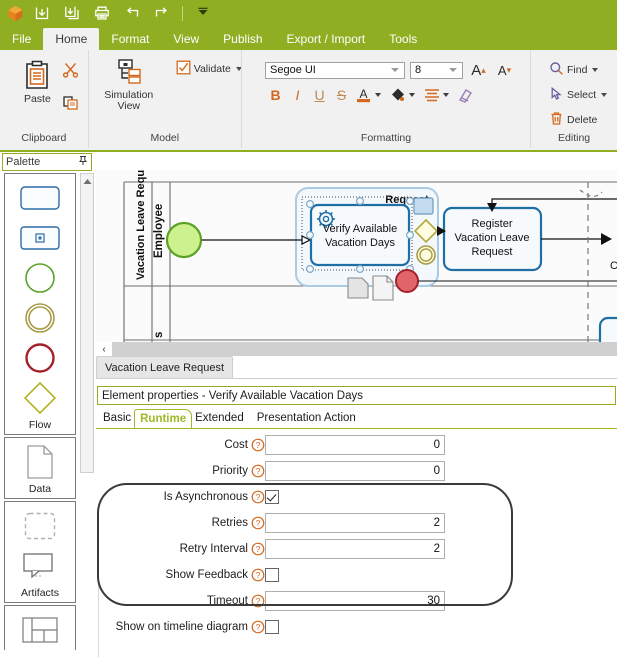 This screenshot has width=617, height=657. I want to click on redo-icon, so click(162, 13).